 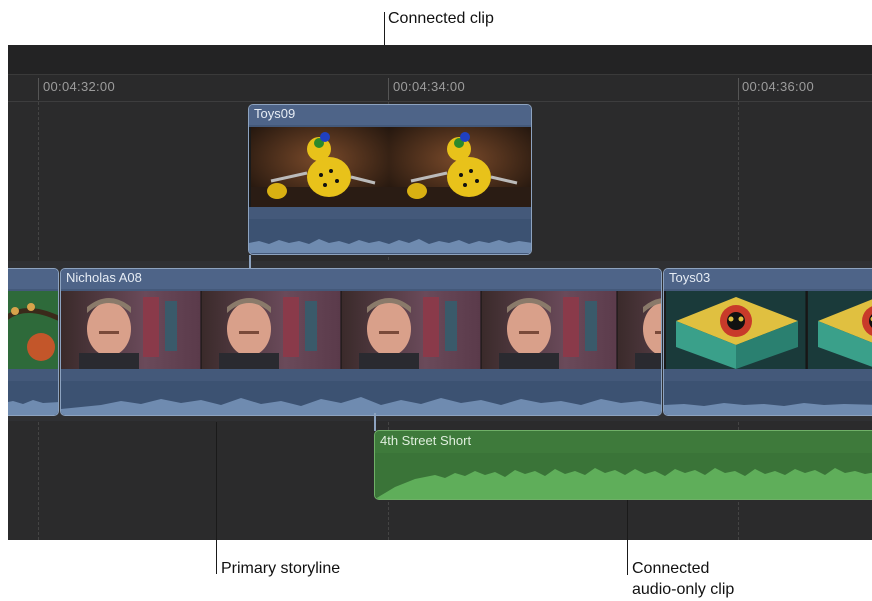 What do you see at coordinates (216, 498) in the screenshot?
I see `callout-primary-storyline-leader` at bounding box center [216, 498].